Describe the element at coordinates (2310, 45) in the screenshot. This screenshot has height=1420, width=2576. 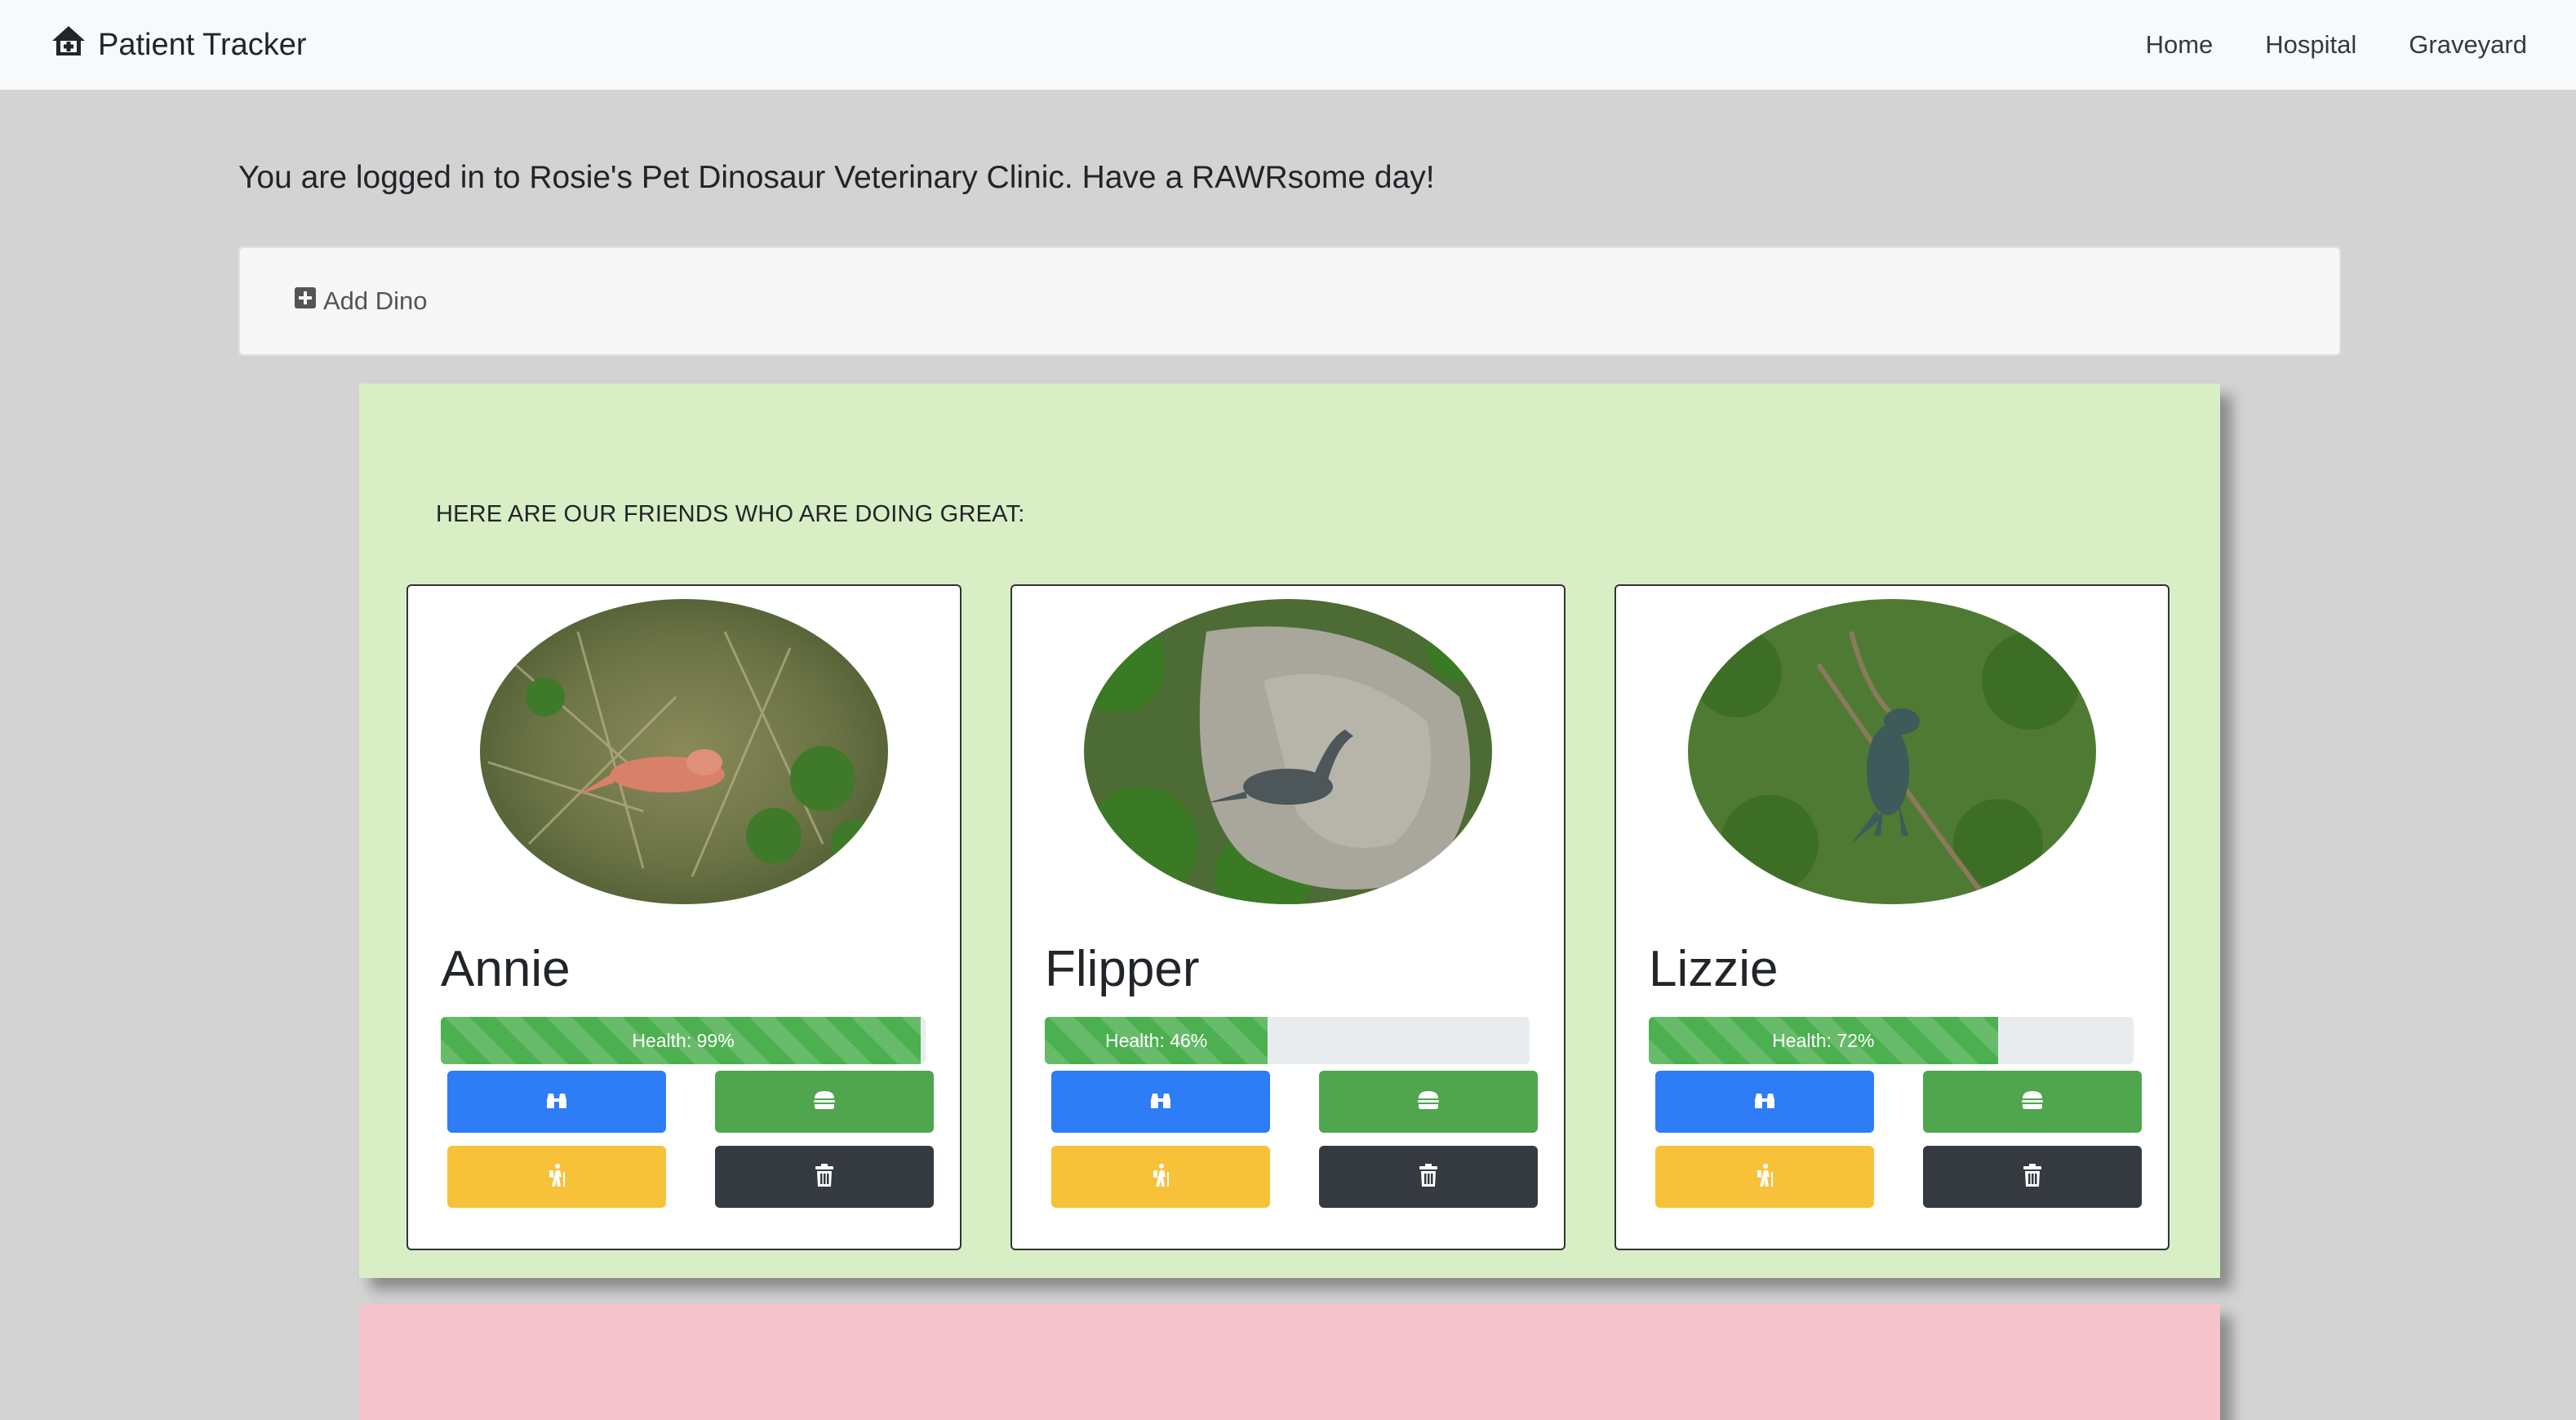
I see `nav-hospital-link: Hospital` at that location.